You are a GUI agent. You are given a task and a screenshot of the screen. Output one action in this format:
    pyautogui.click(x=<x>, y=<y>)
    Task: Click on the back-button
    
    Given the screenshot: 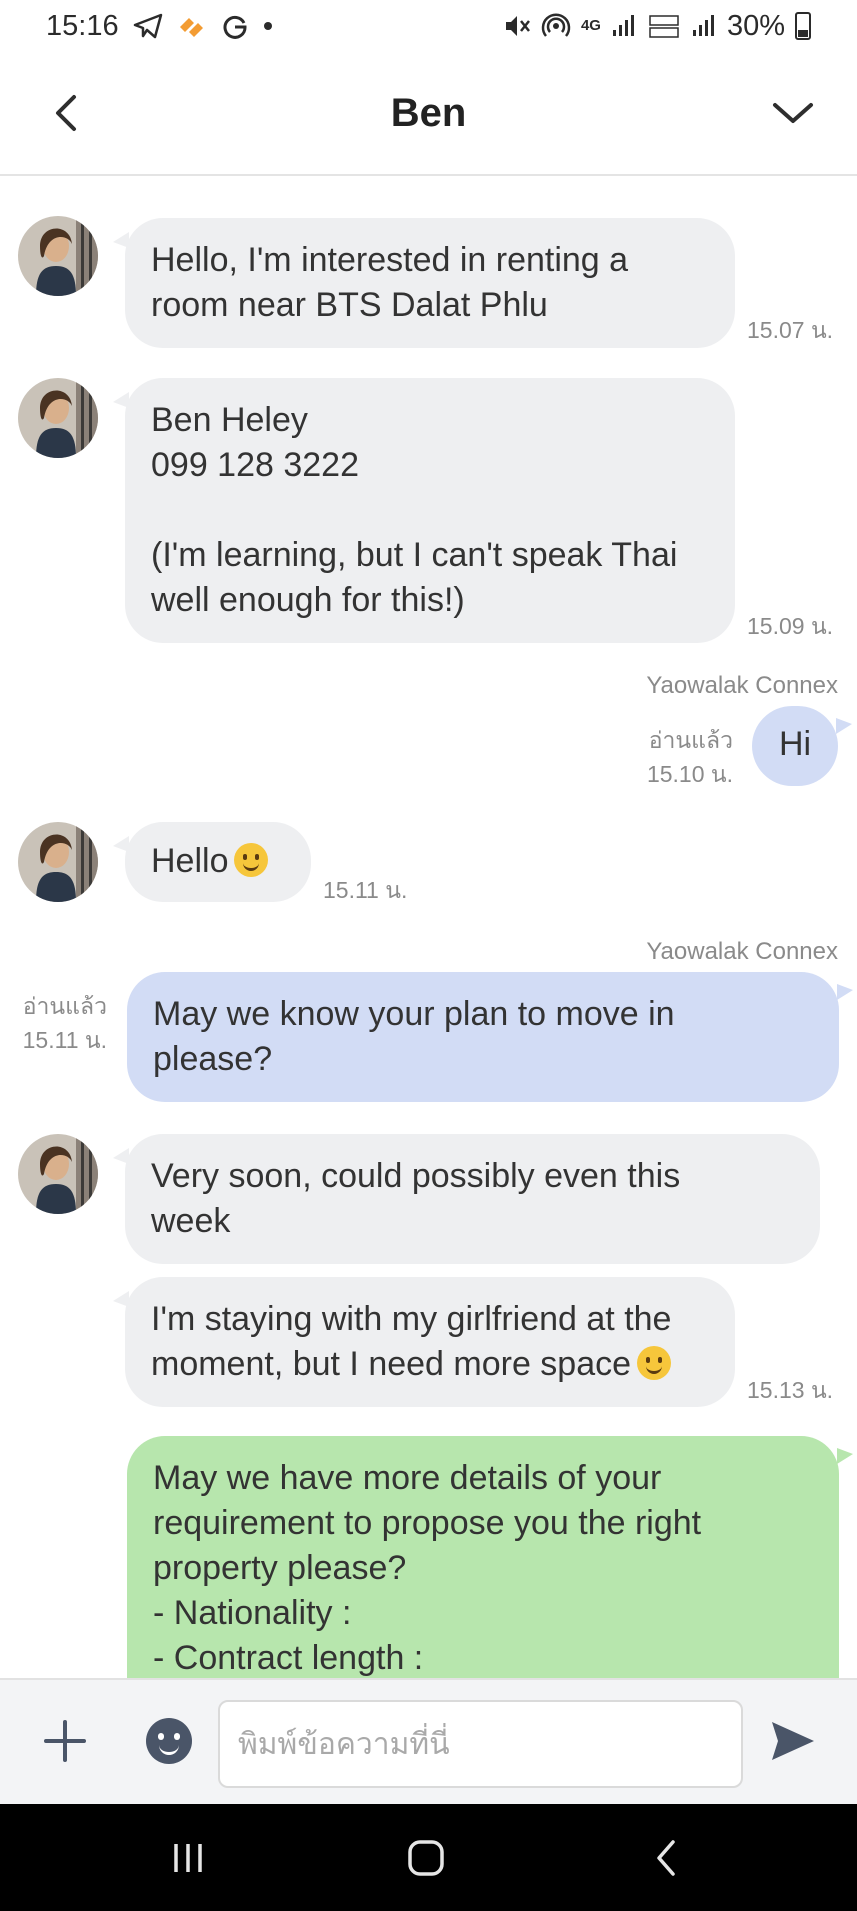 What is the action you would take?
    pyautogui.click(x=65, y=113)
    